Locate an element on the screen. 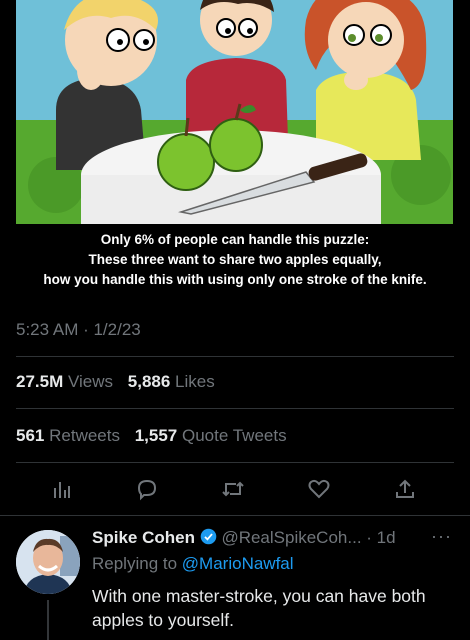  views-count: 27.5M is located at coordinates (40, 381).